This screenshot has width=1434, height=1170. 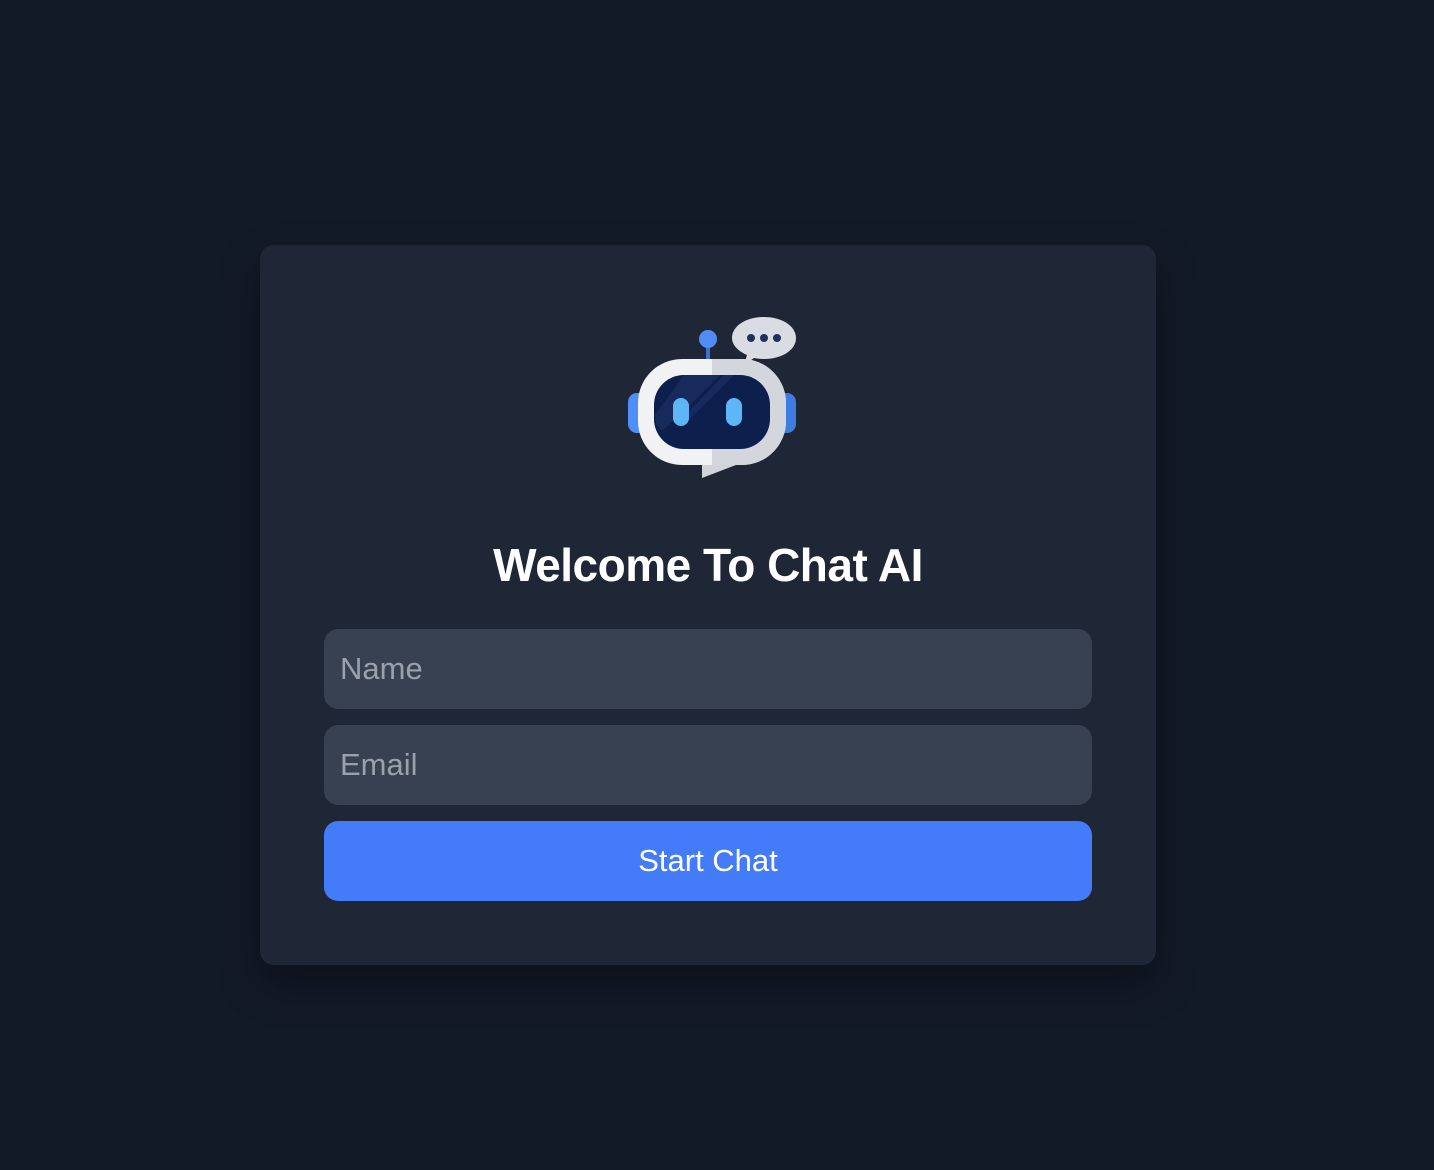 I want to click on start-chat-button: Start Chat, so click(x=708, y=861).